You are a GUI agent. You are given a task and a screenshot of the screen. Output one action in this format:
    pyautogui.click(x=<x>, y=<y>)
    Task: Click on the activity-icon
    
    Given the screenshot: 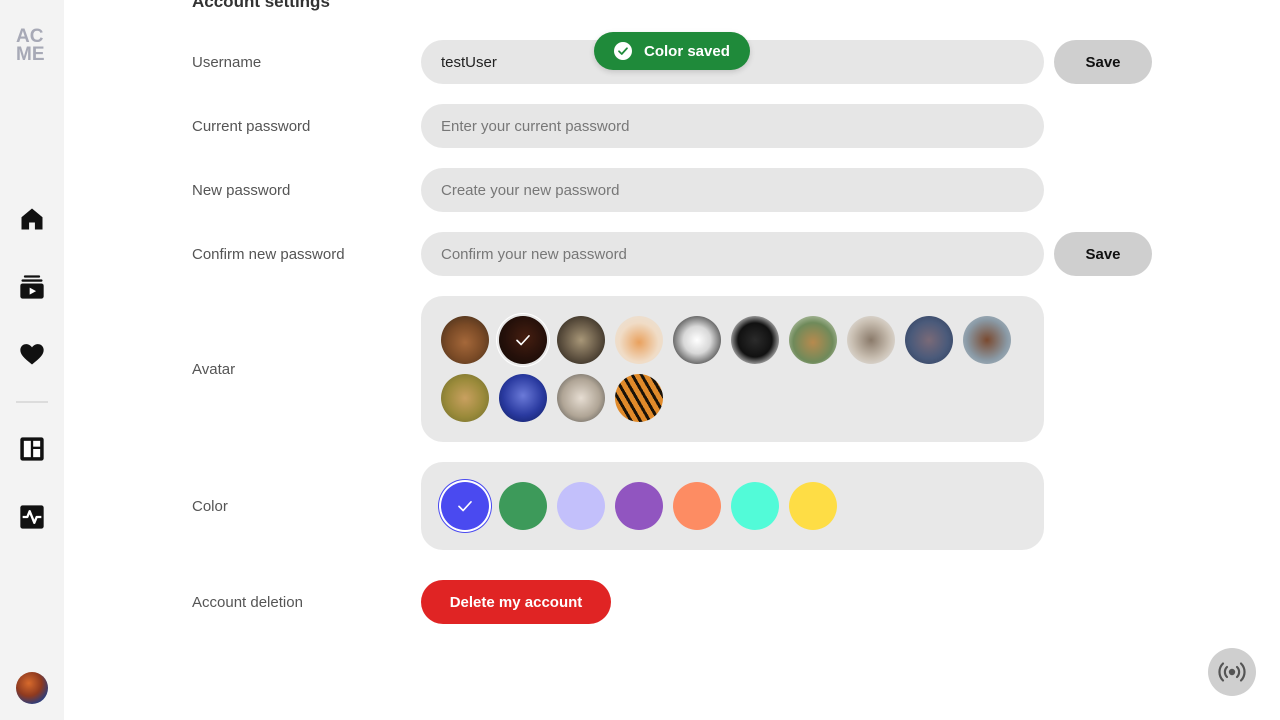 What is the action you would take?
    pyautogui.click(x=32, y=517)
    